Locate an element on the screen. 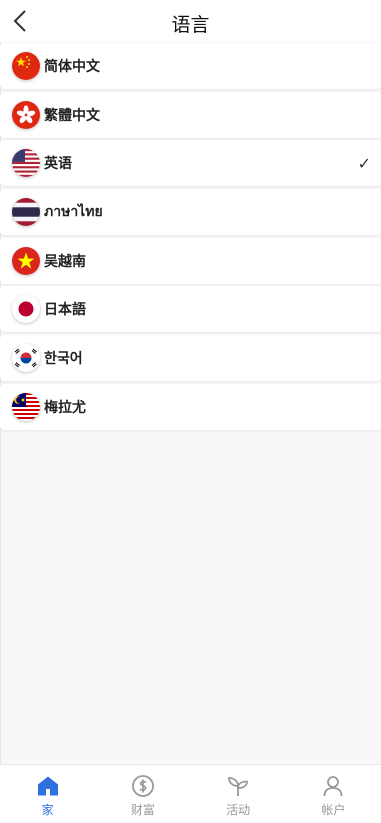  sprout-icon is located at coordinates (238, 786).